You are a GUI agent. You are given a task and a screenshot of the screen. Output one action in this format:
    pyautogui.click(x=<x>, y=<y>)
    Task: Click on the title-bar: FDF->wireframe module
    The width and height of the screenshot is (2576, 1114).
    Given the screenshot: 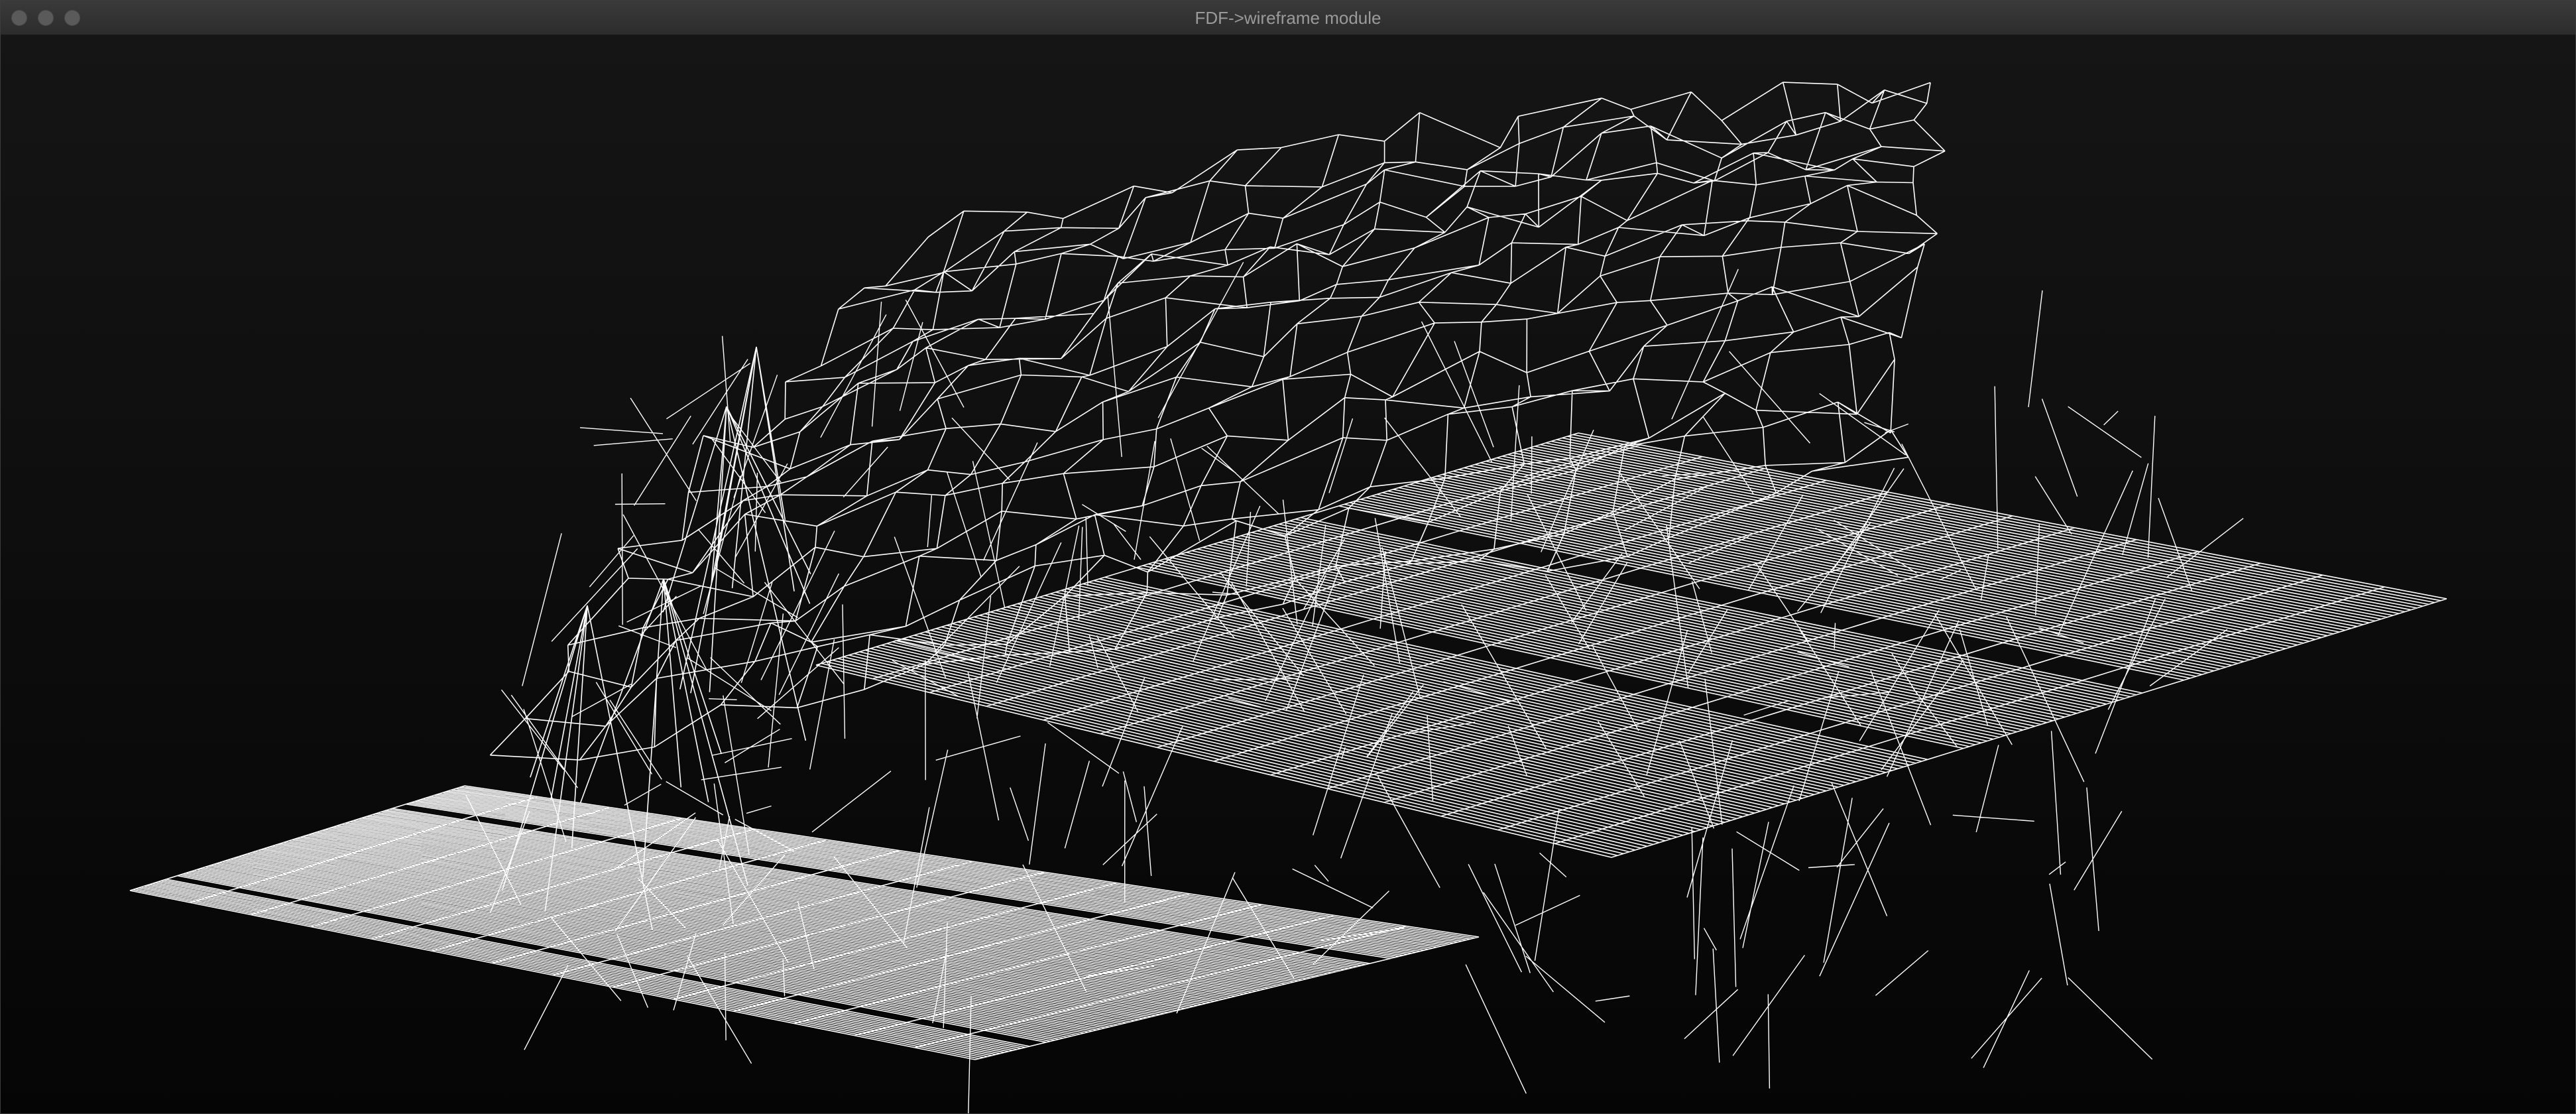 What is the action you would take?
    pyautogui.click(x=1288, y=18)
    